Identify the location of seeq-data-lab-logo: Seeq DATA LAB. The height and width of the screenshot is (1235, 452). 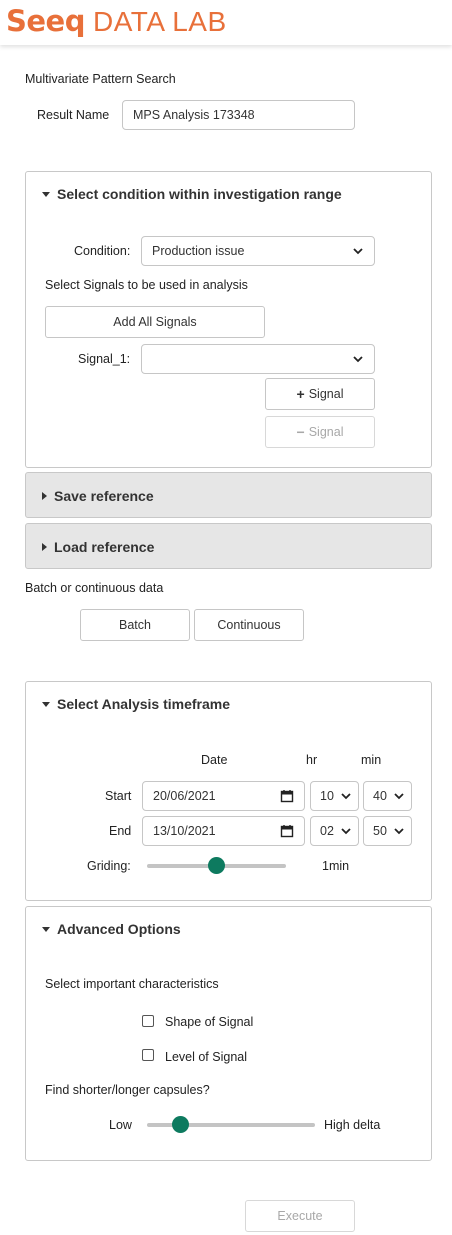
(116, 21).